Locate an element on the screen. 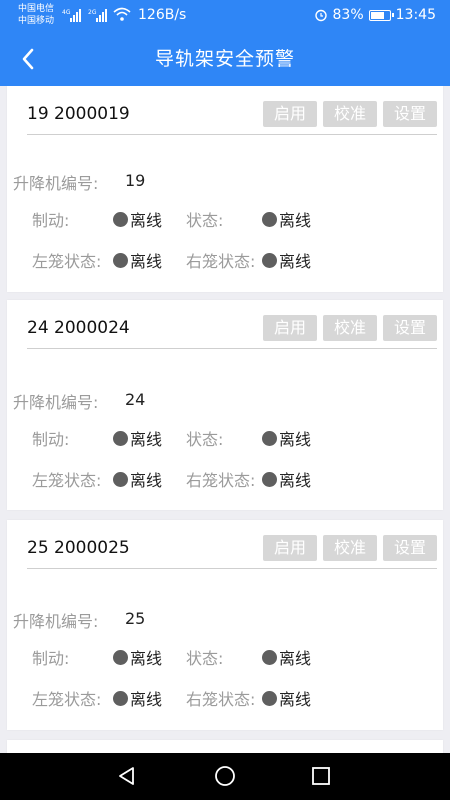 The height and width of the screenshot is (800, 450). wifi-icon is located at coordinates (122, 14).